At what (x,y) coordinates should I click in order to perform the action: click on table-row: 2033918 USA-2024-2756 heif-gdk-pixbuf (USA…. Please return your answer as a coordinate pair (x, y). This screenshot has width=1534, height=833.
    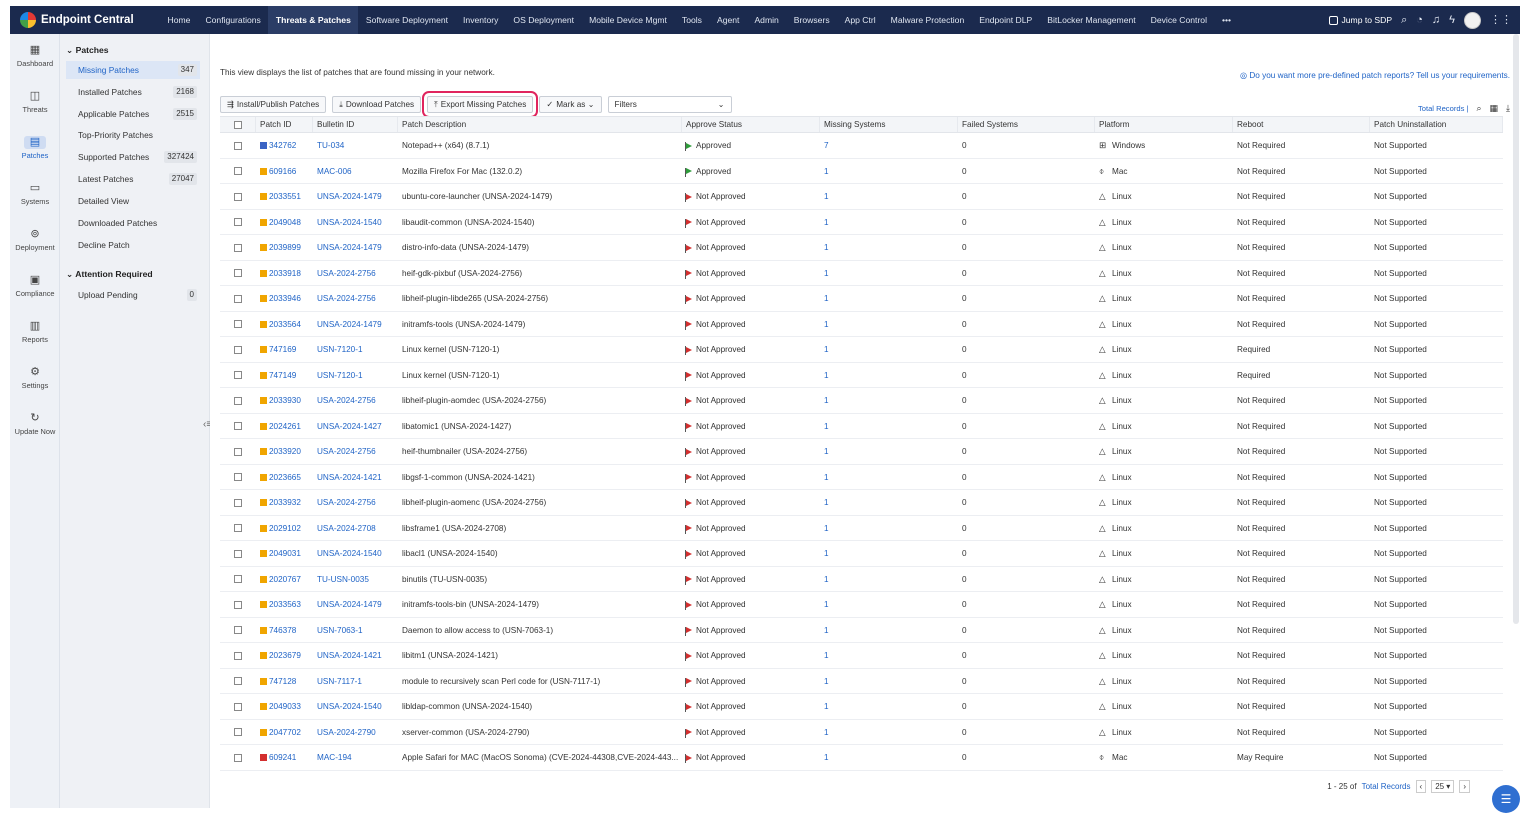
    Looking at the image, I should click on (861, 273).